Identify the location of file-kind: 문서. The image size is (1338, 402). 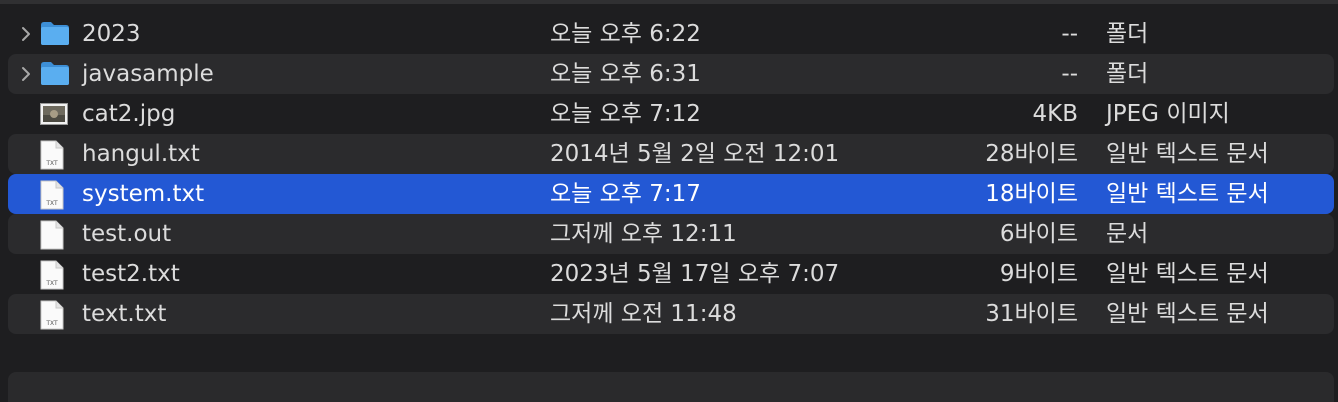
(1127, 234).